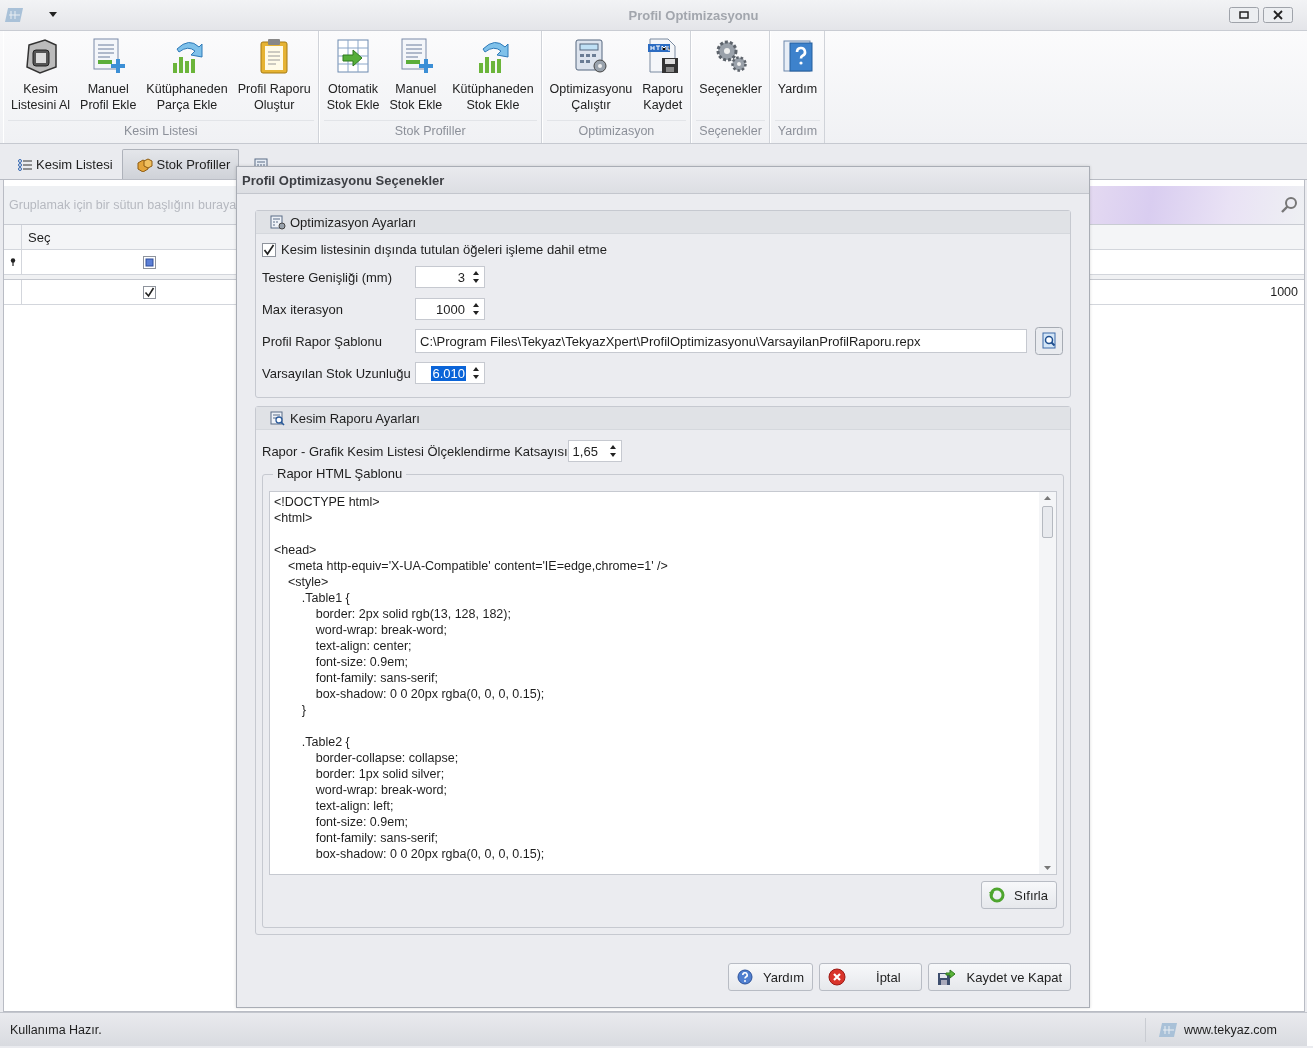  Describe the element at coordinates (415, 451) in the screenshot. I see `field-label: Rapor - Grafik Kesim Listesi Ölçeklendirme Katsayısı` at that location.